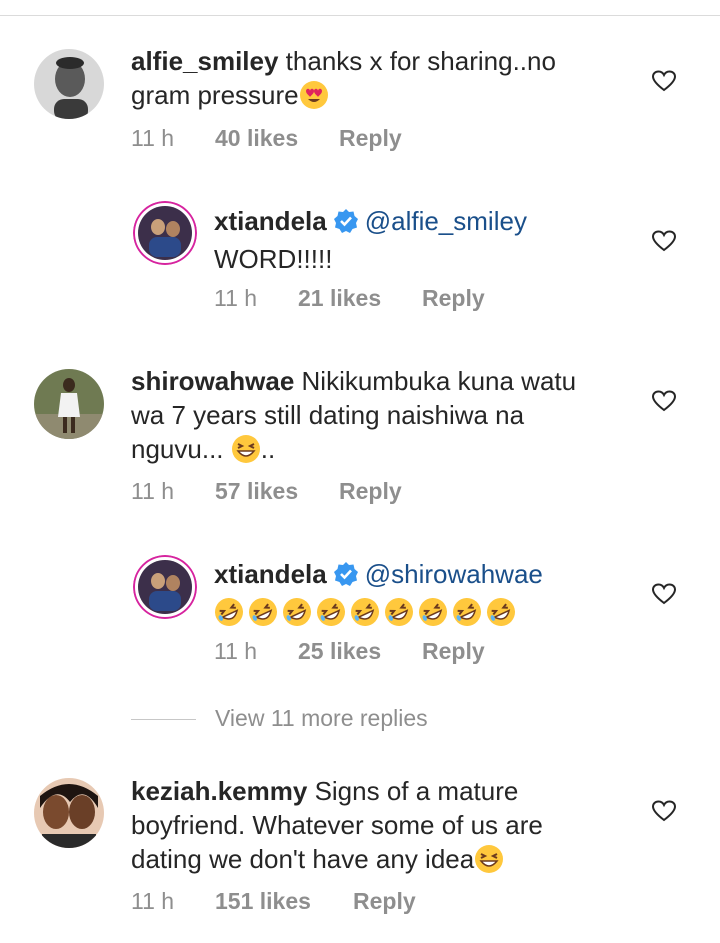 This screenshot has width=720, height=943. What do you see at coordinates (268, 449) in the screenshot?
I see `comment-text: ..` at bounding box center [268, 449].